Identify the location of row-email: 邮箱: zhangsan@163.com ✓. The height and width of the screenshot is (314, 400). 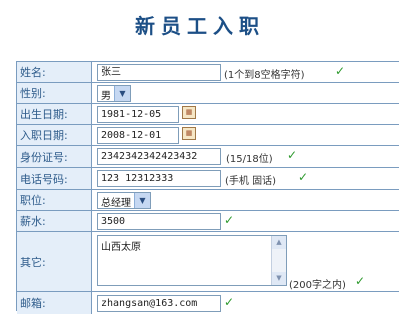
(208, 303).